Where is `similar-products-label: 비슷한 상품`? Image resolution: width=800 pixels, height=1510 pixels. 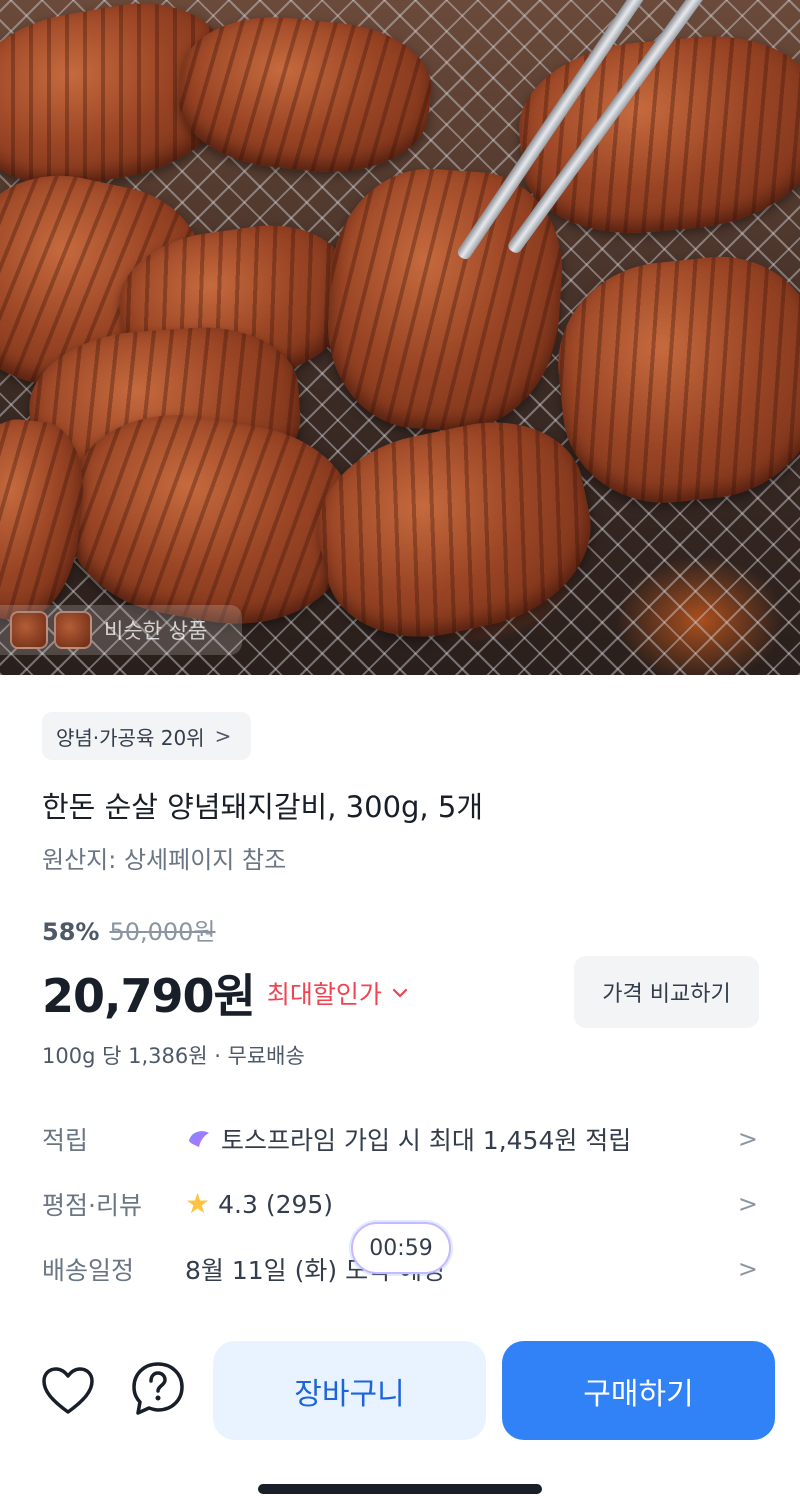
similar-products-label: 비슷한 상품 is located at coordinates (156, 631).